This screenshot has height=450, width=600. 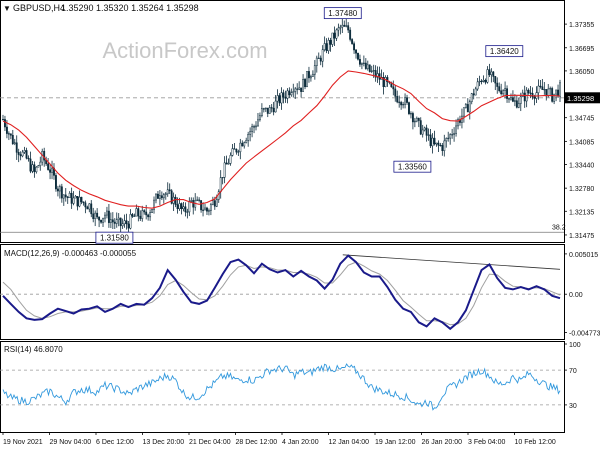 What do you see at coordinates (486, 442) in the screenshot?
I see `x-tick-label: 3 Feb 04:00` at bounding box center [486, 442].